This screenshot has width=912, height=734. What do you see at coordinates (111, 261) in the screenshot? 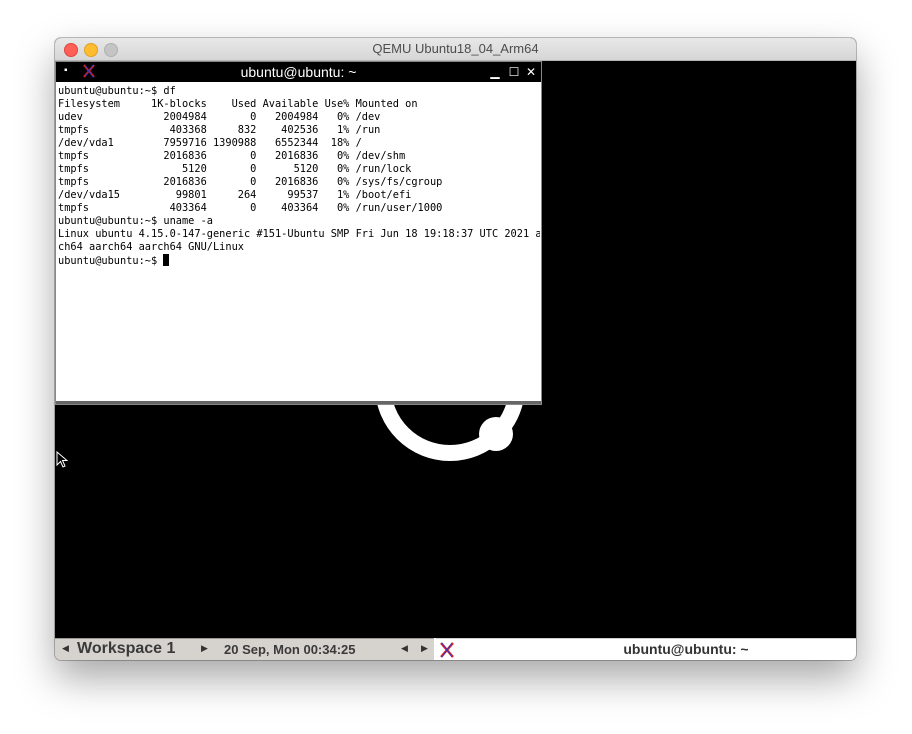
I see `terminal-prompt: ubuntu@ubuntu:~$` at bounding box center [111, 261].